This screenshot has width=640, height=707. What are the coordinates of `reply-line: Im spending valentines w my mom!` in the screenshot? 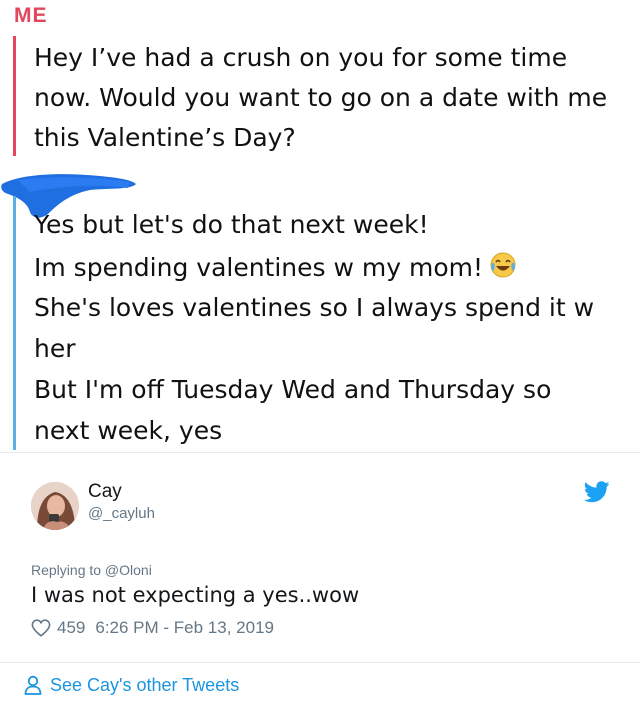 It's located at (334, 269).